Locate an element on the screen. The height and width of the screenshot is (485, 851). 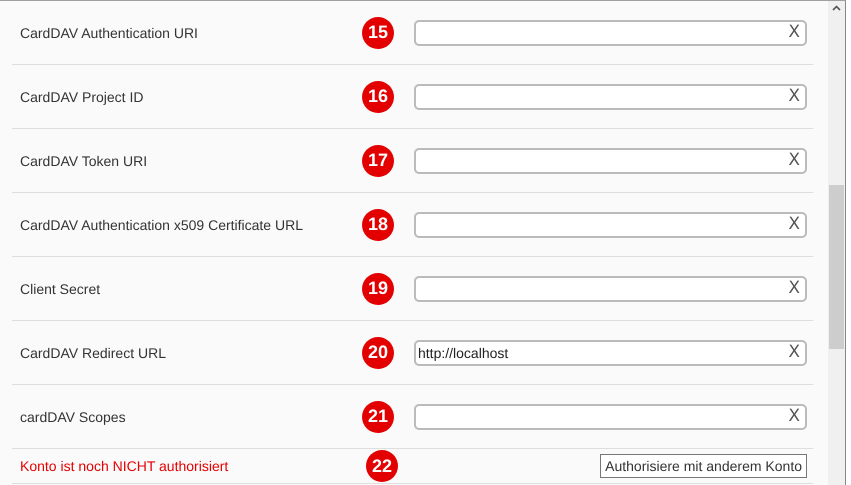
scroll-up-icon is located at coordinates (836, 8).